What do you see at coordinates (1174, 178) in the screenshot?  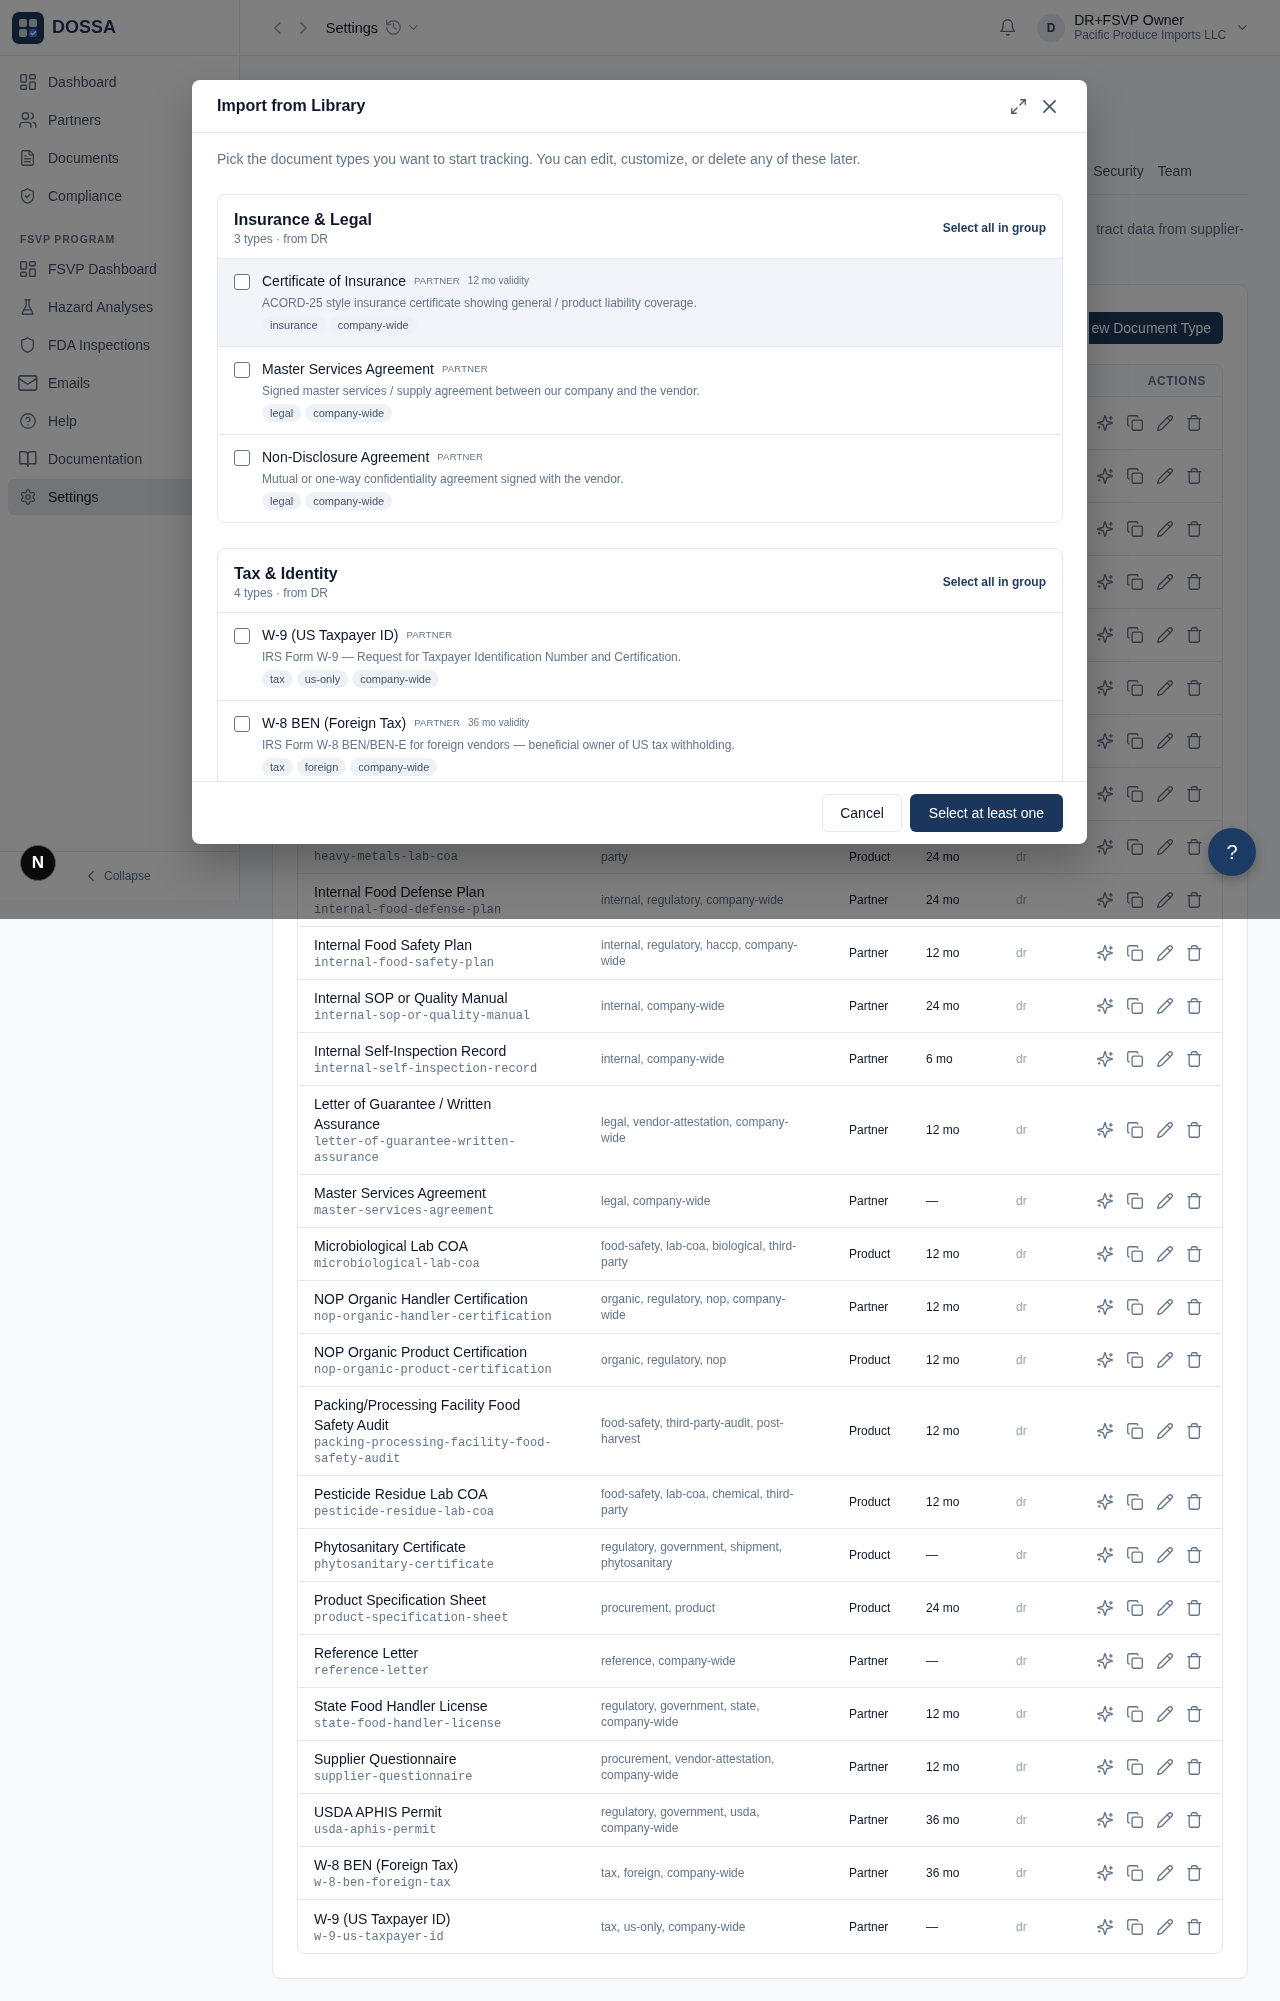 I see `tab: Team` at bounding box center [1174, 178].